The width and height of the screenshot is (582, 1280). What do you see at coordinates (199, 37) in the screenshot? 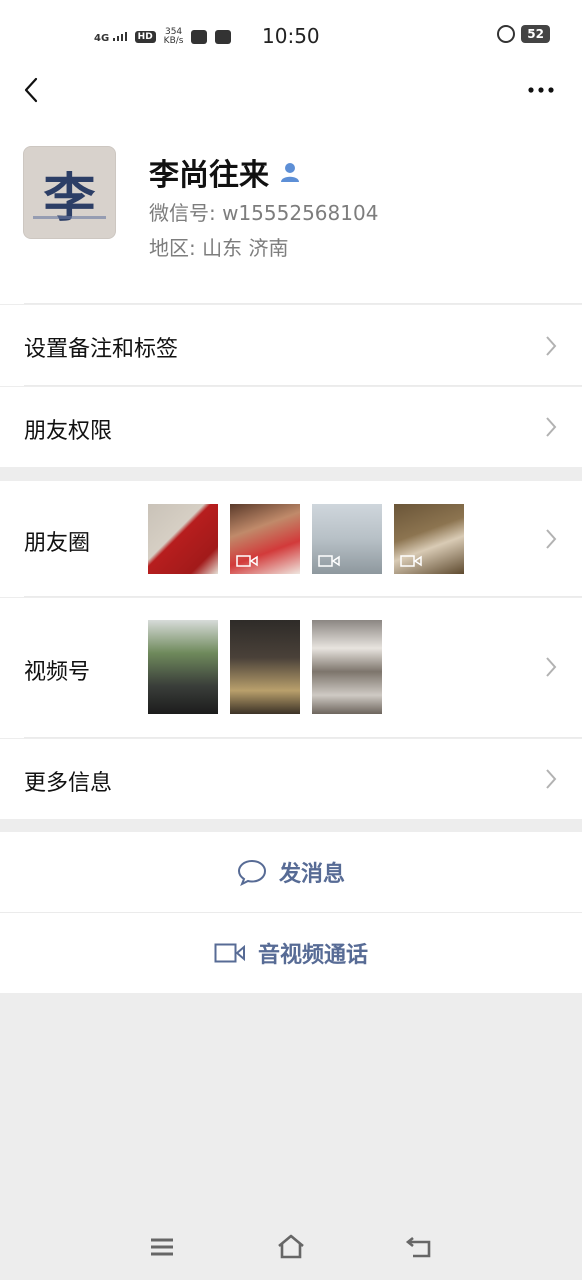
I see `app-notification-icon` at bounding box center [199, 37].